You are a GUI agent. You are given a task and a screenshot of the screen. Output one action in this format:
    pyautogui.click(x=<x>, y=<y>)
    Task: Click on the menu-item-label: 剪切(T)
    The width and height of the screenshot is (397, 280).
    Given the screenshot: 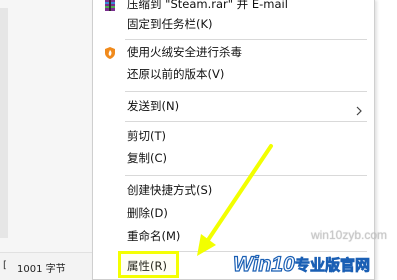 What is the action you would take?
    pyautogui.click(x=146, y=136)
    